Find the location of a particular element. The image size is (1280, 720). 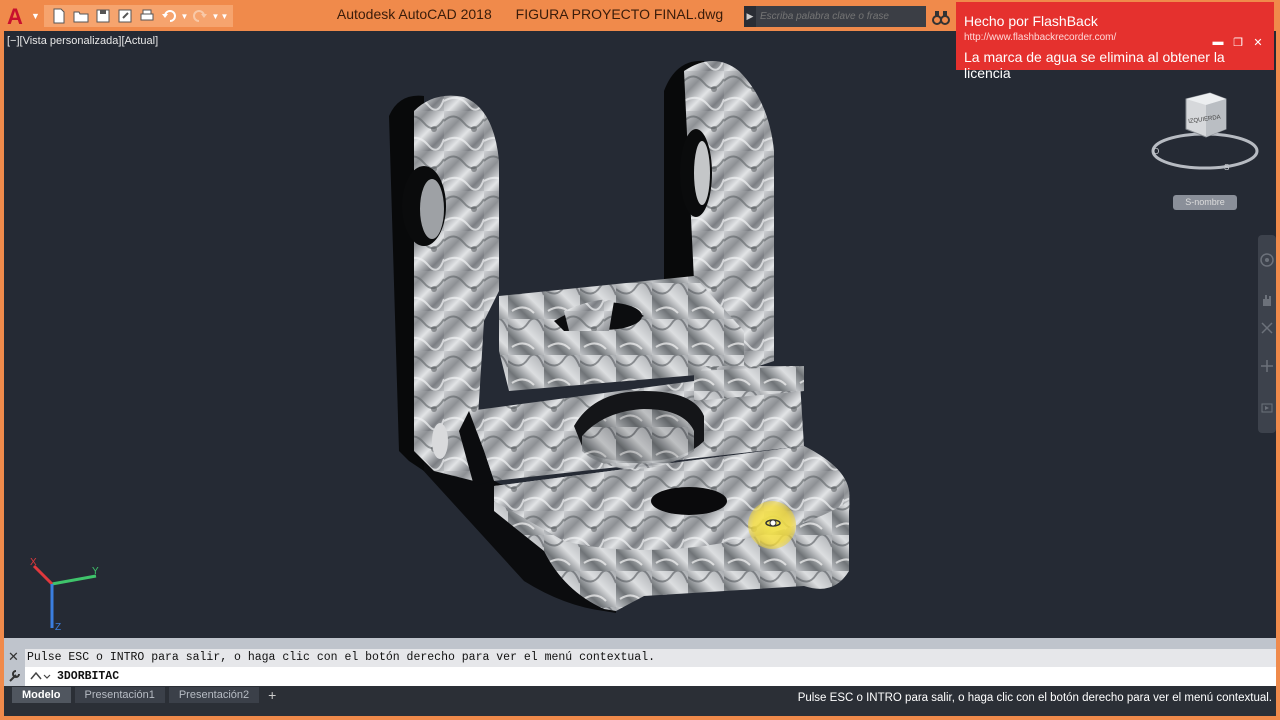

binoculars-icon is located at coordinates (941, 17).